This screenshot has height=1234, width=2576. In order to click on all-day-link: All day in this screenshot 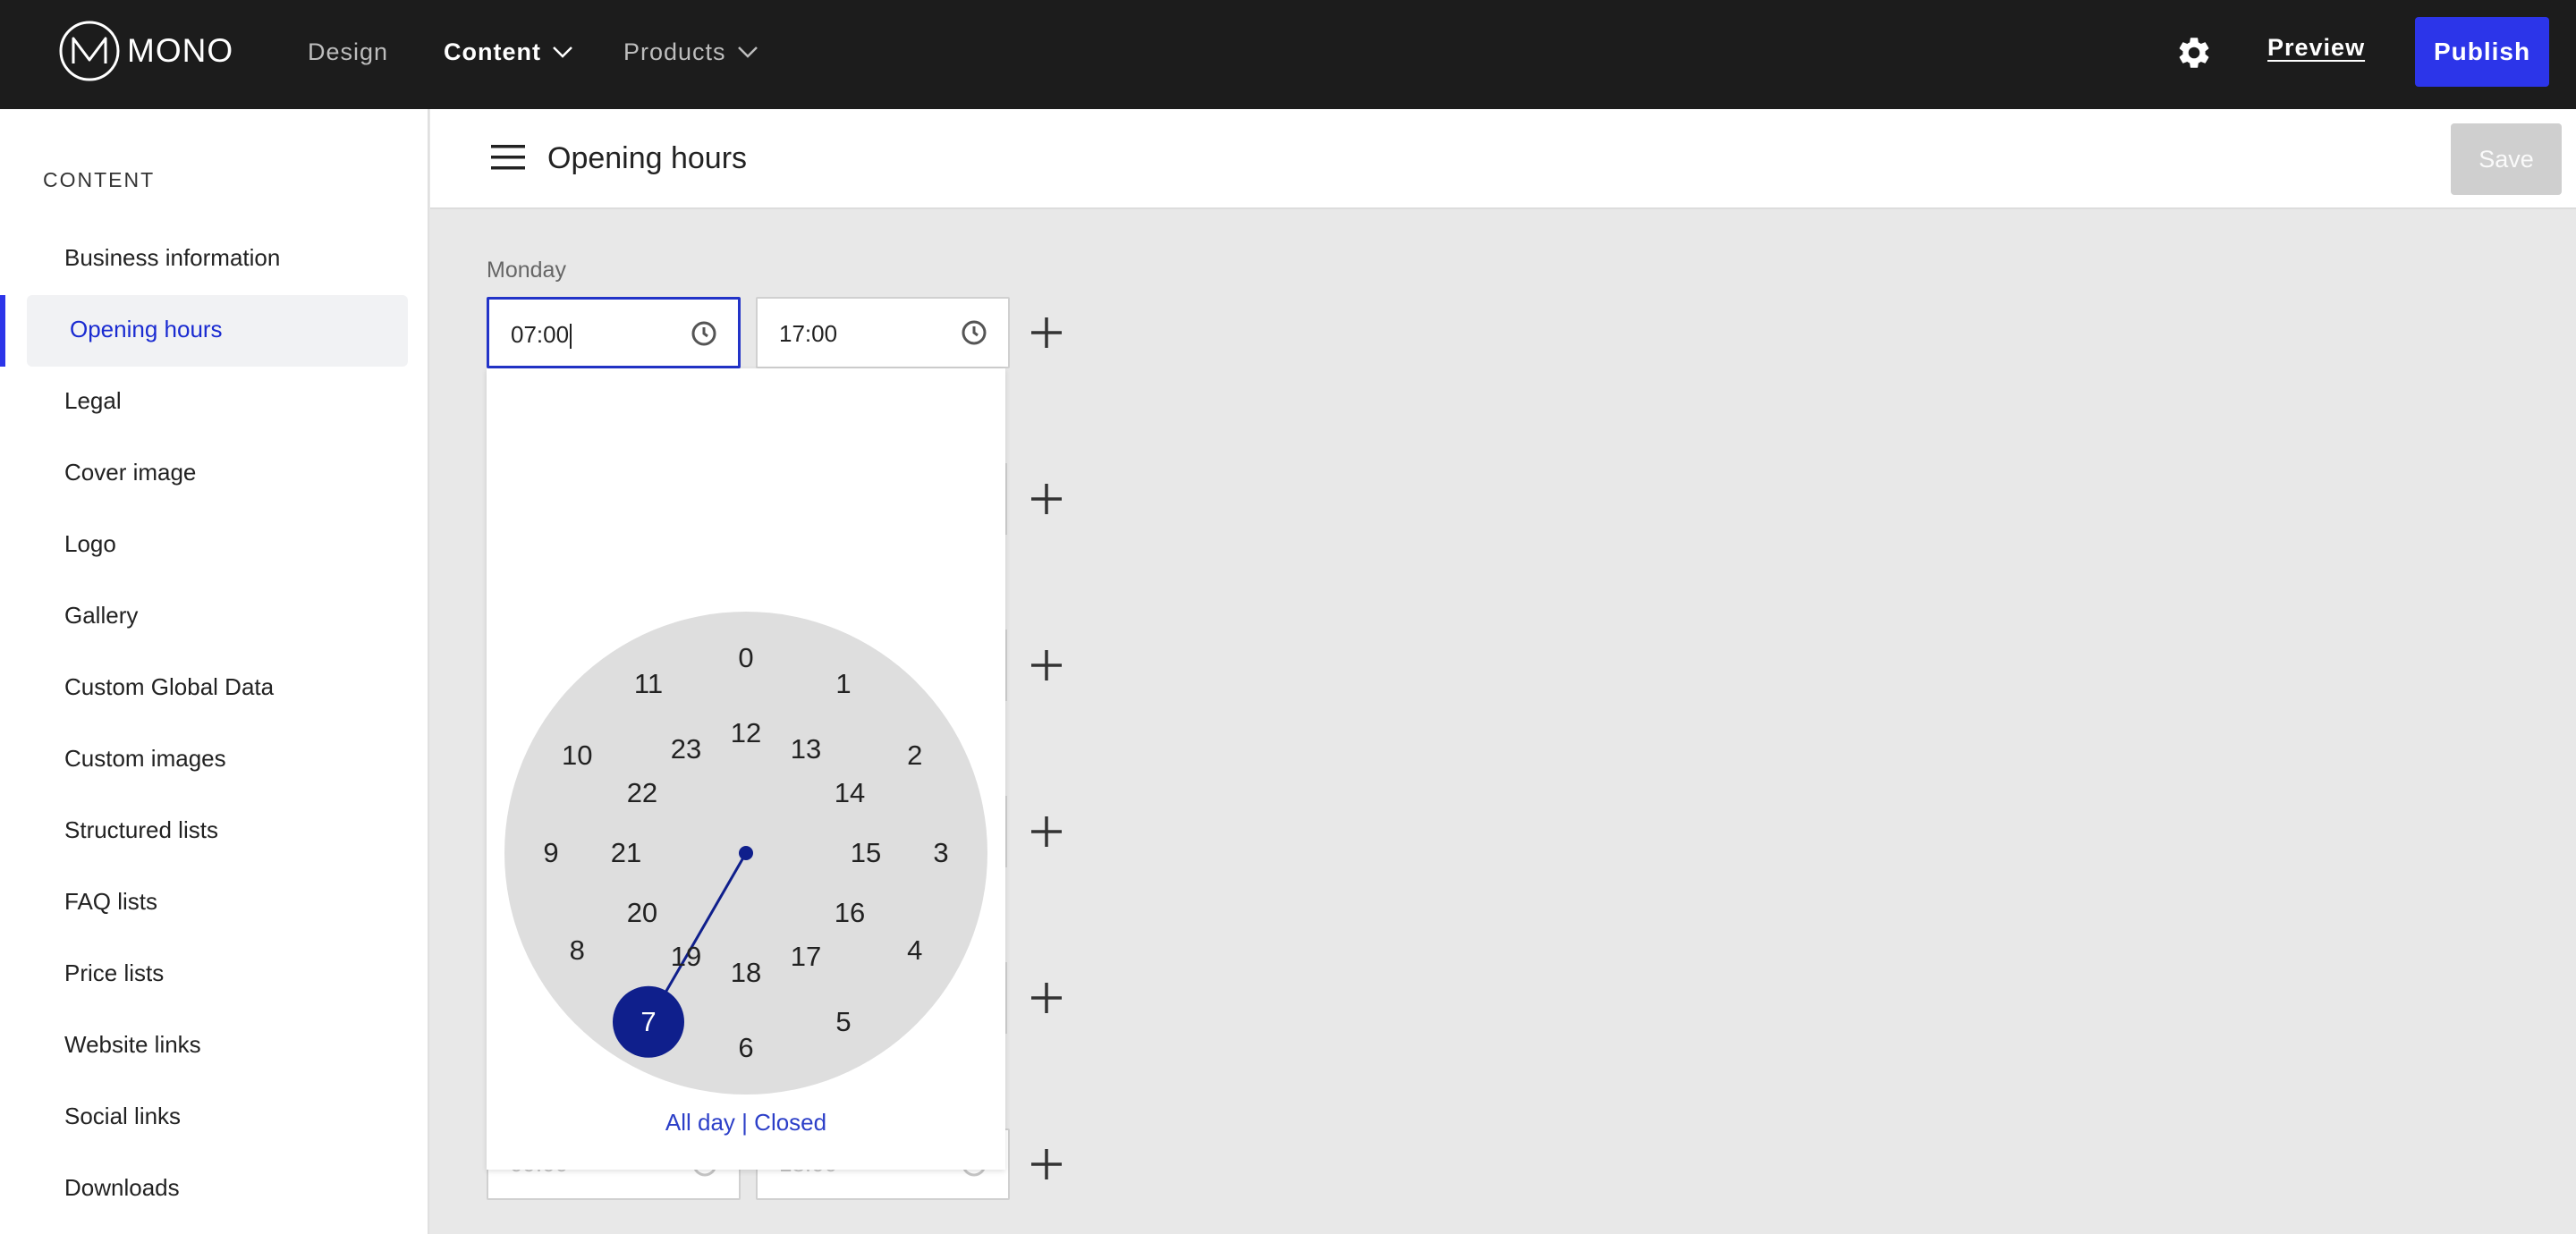, I will do `click(700, 1122)`.